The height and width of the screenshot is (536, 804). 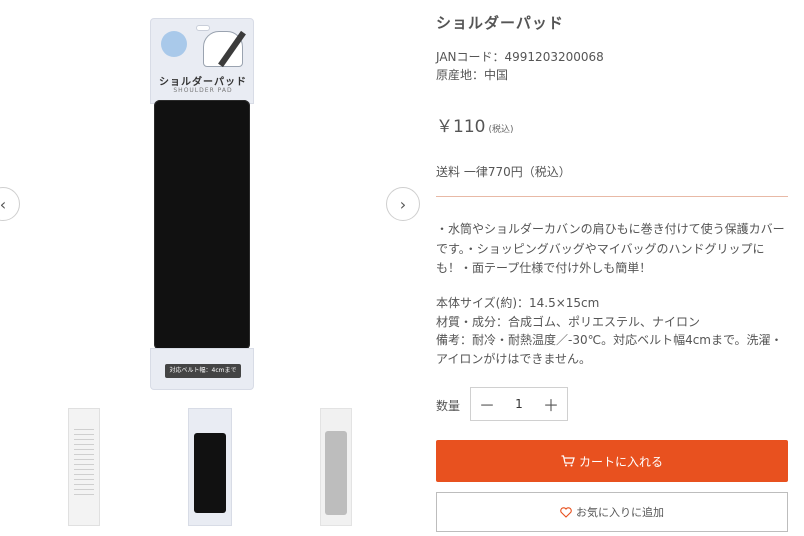 What do you see at coordinates (202, 61) in the screenshot?
I see `package-header: ショルダーパッド SHOULDER PAD` at bounding box center [202, 61].